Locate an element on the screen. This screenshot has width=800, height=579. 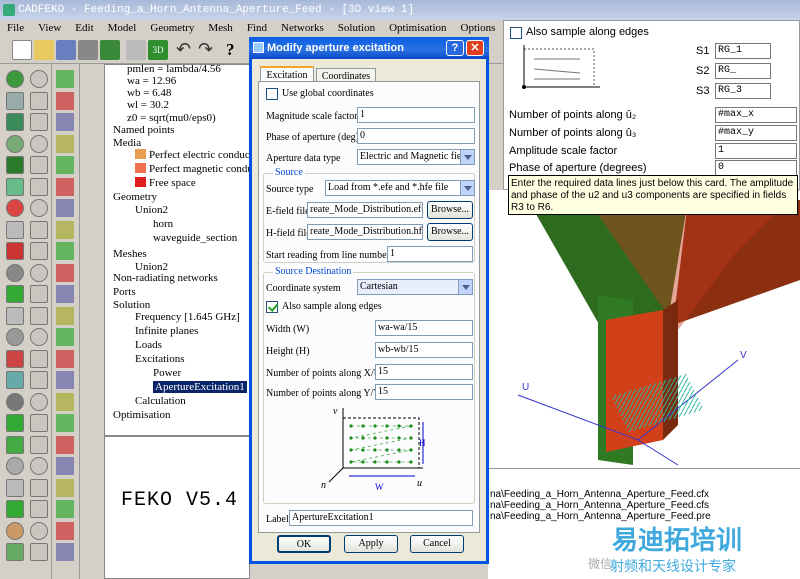
tree-item: Geometry is located at coordinates (135, 197).